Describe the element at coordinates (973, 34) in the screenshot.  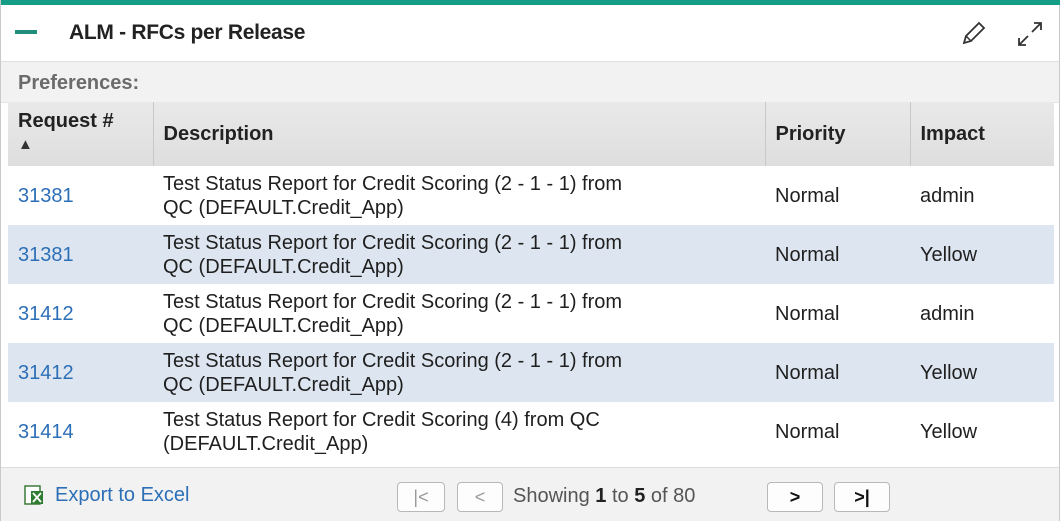
I see `pencil-icon` at that location.